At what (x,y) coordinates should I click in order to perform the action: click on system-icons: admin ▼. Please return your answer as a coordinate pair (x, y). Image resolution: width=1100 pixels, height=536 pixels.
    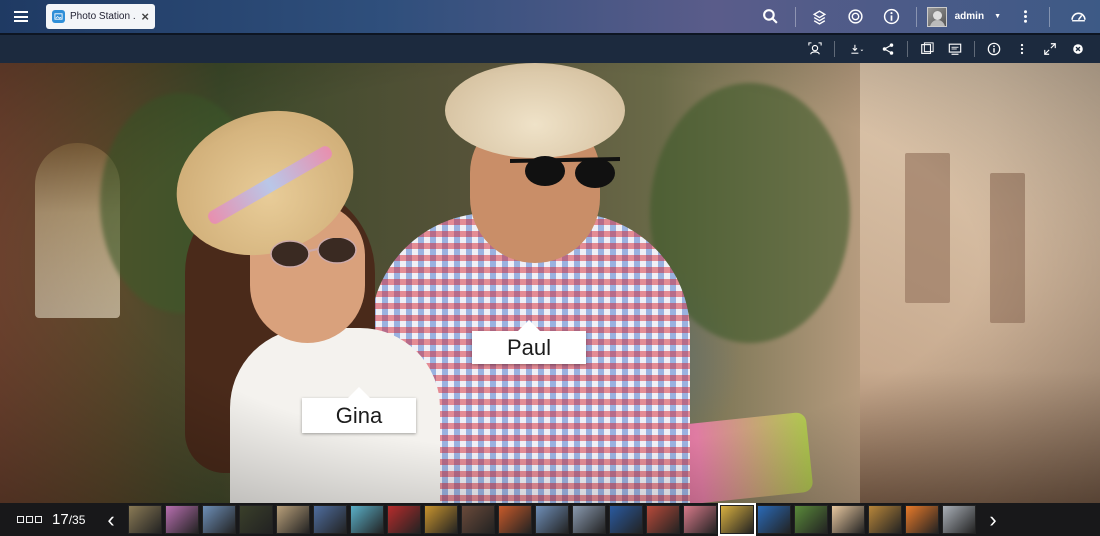
    Looking at the image, I should click on (926, 16).